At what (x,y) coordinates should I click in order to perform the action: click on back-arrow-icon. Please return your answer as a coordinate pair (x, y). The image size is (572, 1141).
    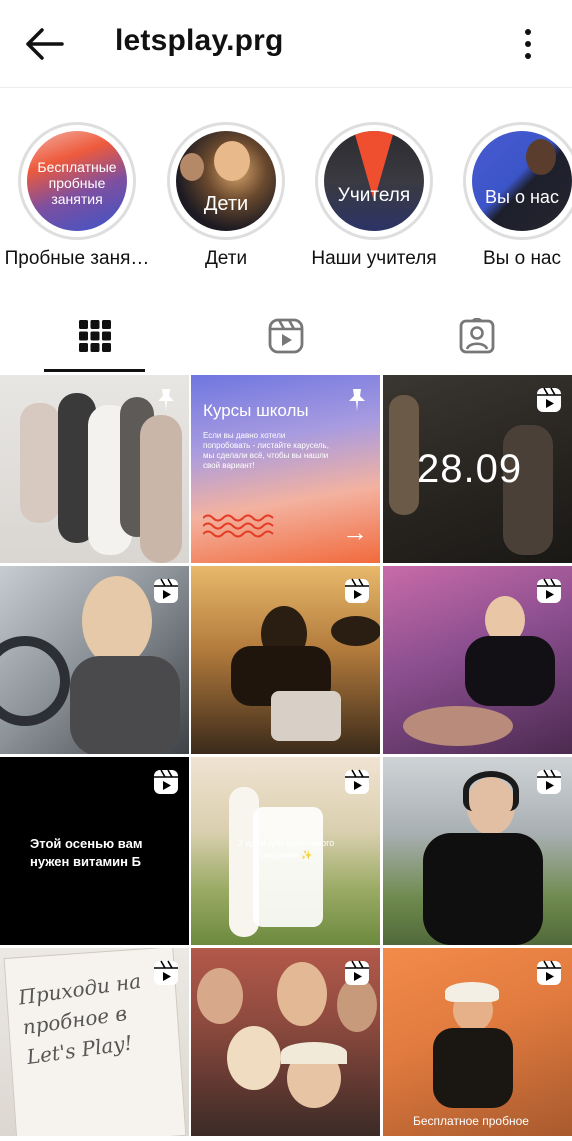
    Looking at the image, I should click on (44, 44).